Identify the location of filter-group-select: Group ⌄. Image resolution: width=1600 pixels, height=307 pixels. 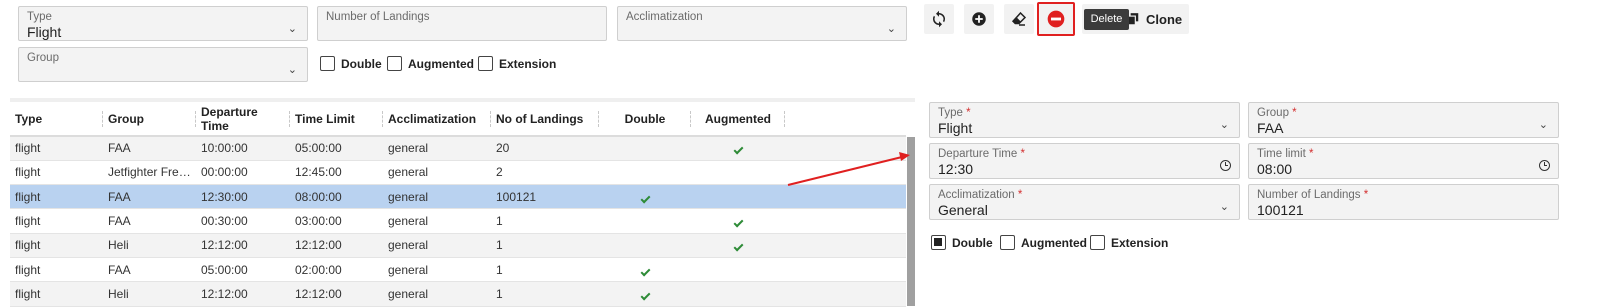
(163, 64).